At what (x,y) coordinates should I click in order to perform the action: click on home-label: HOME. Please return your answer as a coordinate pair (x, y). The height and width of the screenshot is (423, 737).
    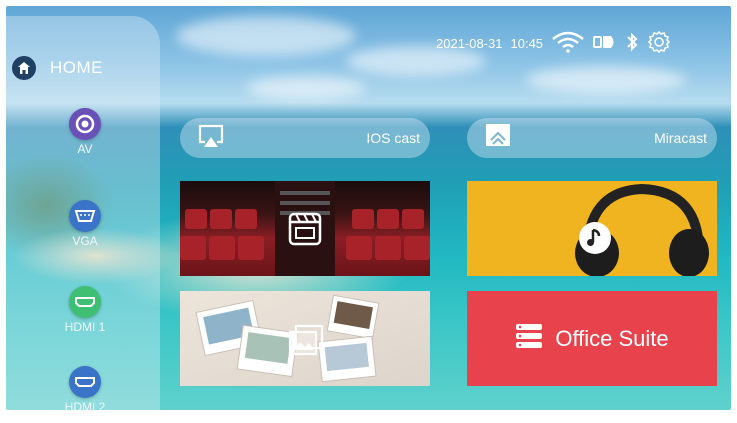
    Looking at the image, I should click on (76, 67).